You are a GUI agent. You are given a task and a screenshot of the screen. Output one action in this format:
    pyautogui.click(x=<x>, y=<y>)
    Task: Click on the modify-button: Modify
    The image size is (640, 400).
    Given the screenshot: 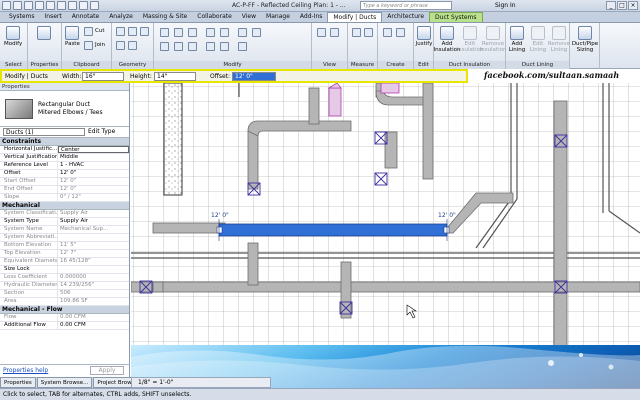 What is the action you would take?
    pyautogui.click(x=13, y=36)
    